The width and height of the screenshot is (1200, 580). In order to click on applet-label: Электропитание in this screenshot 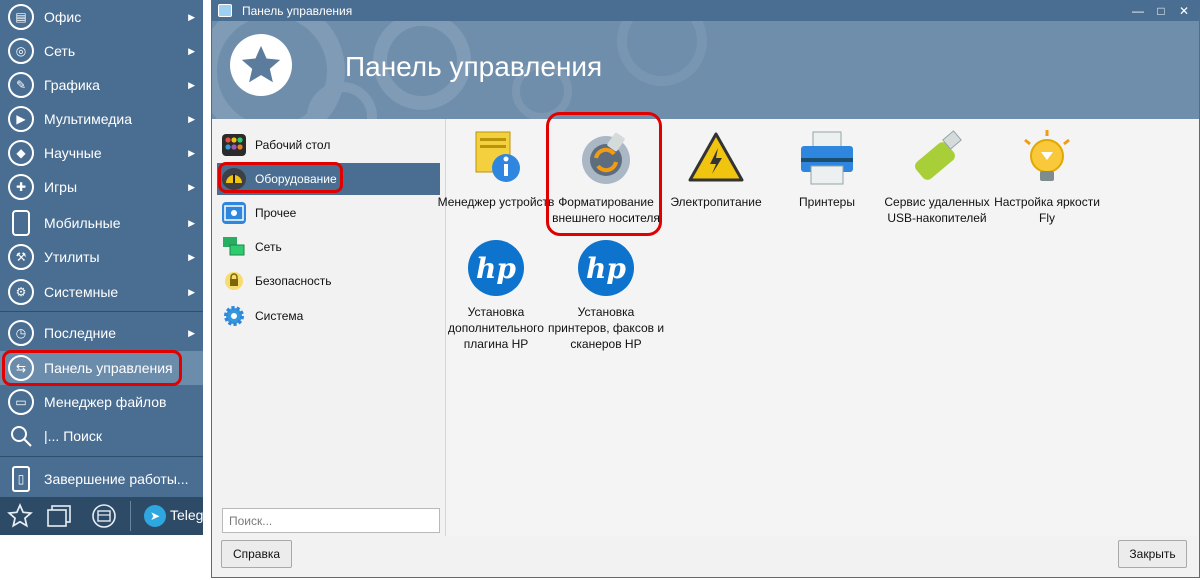, I will do `click(716, 202)`.